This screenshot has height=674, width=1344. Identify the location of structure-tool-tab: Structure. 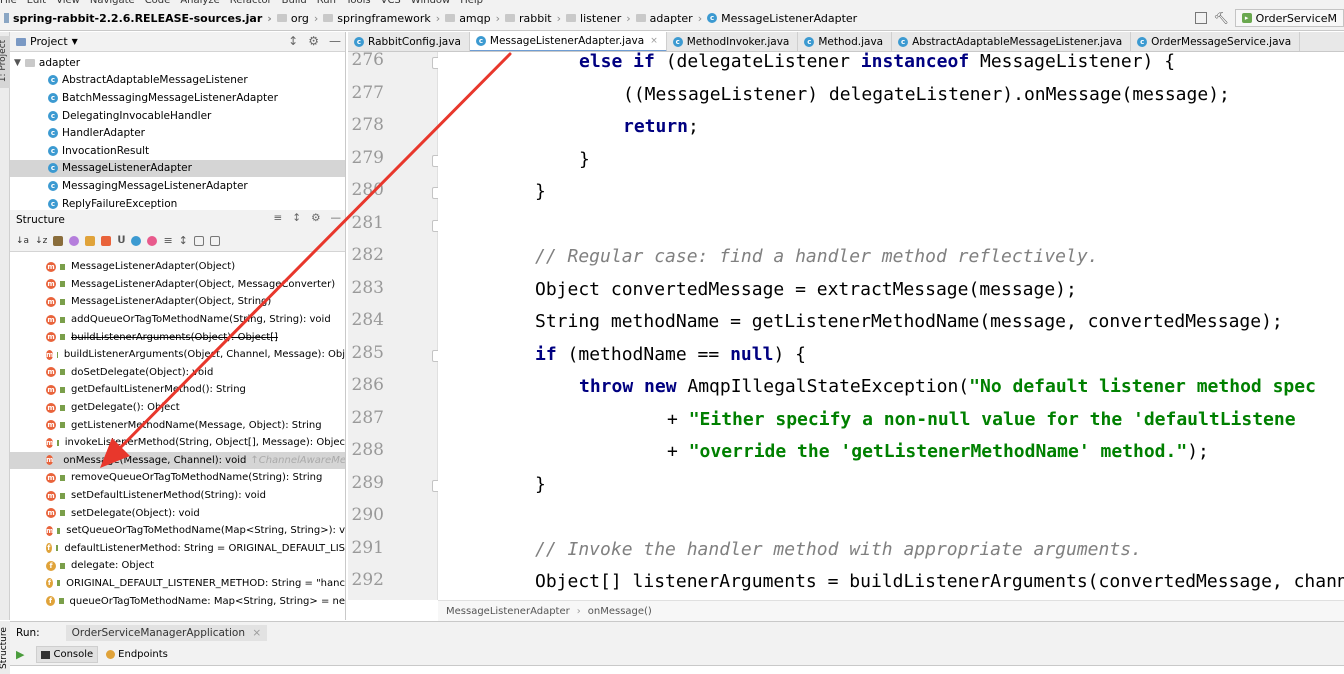
(4, 648).